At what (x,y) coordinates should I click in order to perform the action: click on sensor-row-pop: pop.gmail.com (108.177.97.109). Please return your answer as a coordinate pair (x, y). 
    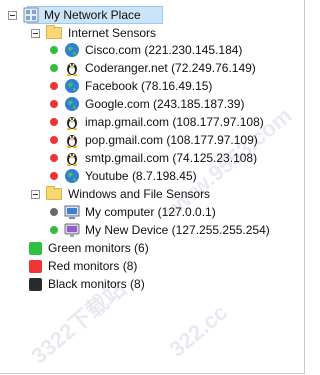
    Looking at the image, I should click on (154, 140).